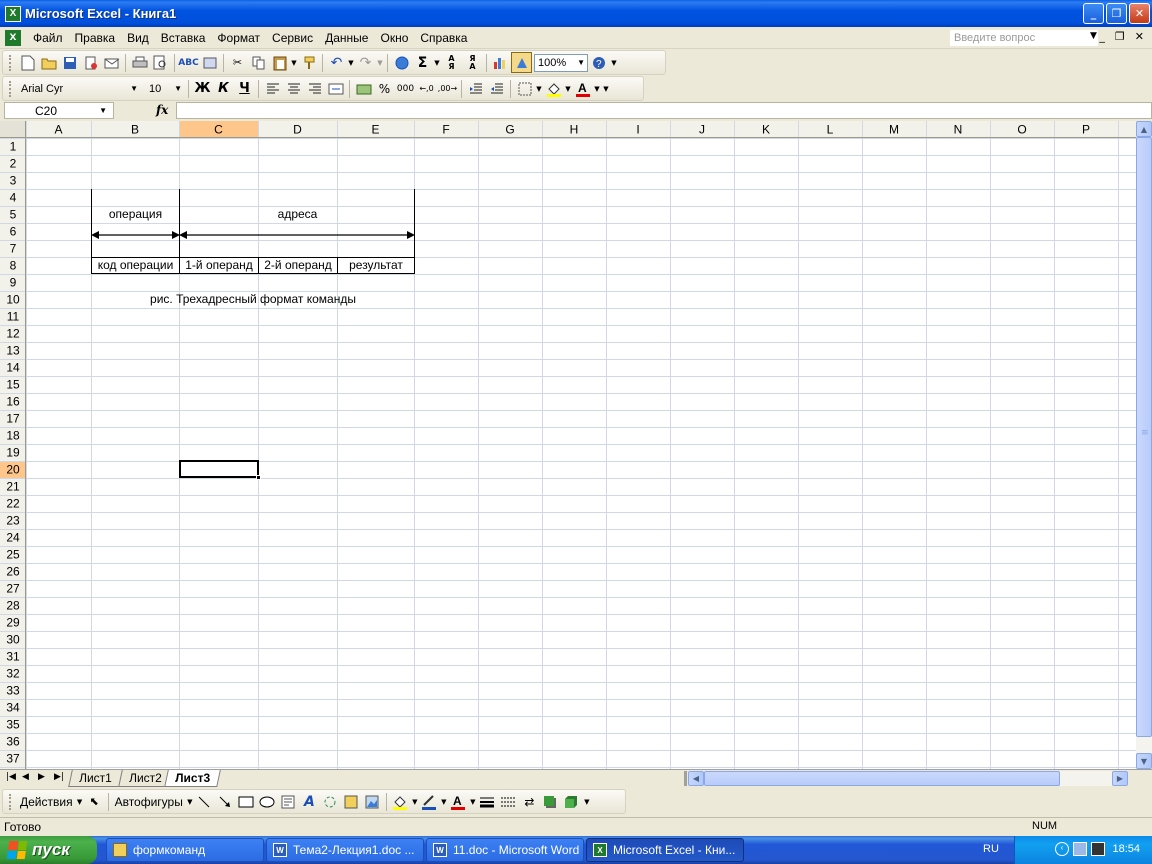 The height and width of the screenshot is (864, 1152). I want to click on rectangle-icon, so click(246, 801).